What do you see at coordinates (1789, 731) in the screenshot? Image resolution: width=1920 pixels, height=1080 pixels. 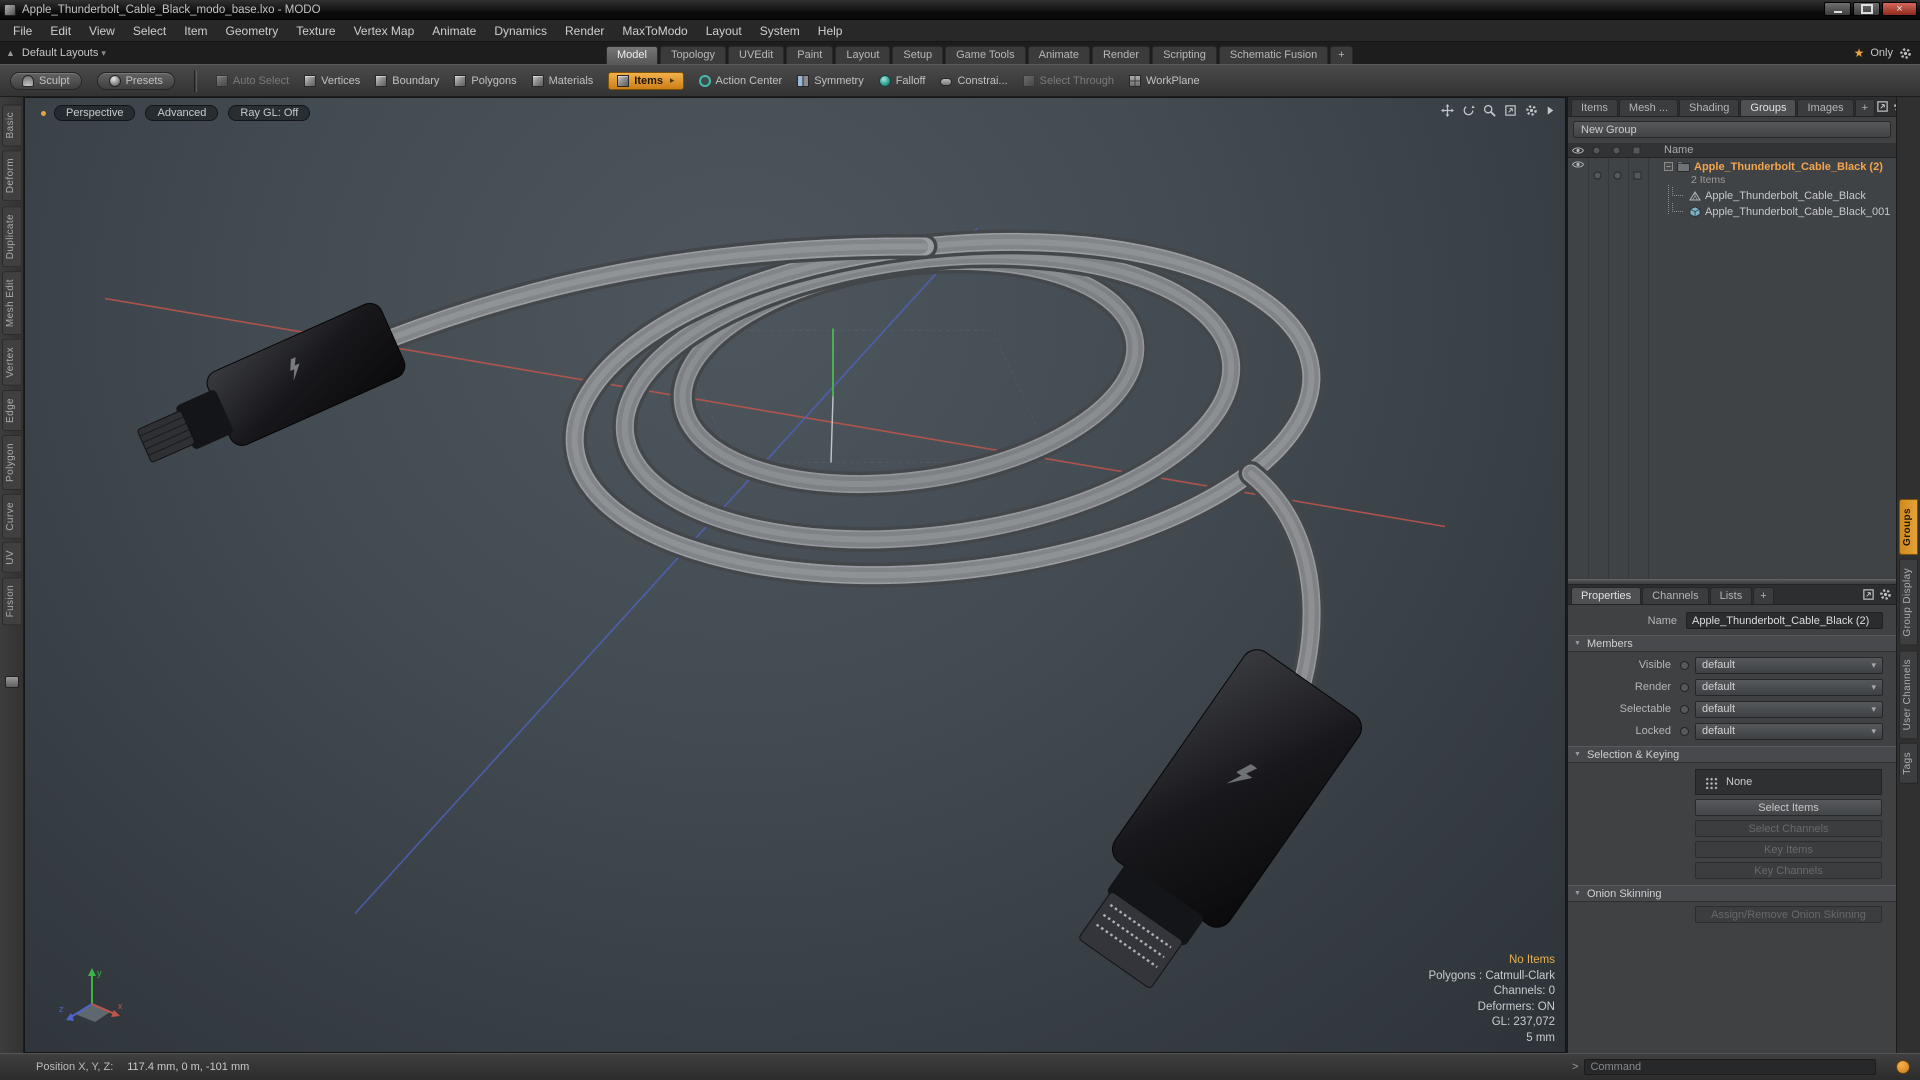 I see `locked-select: default ▾` at bounding box center [1789, 731].